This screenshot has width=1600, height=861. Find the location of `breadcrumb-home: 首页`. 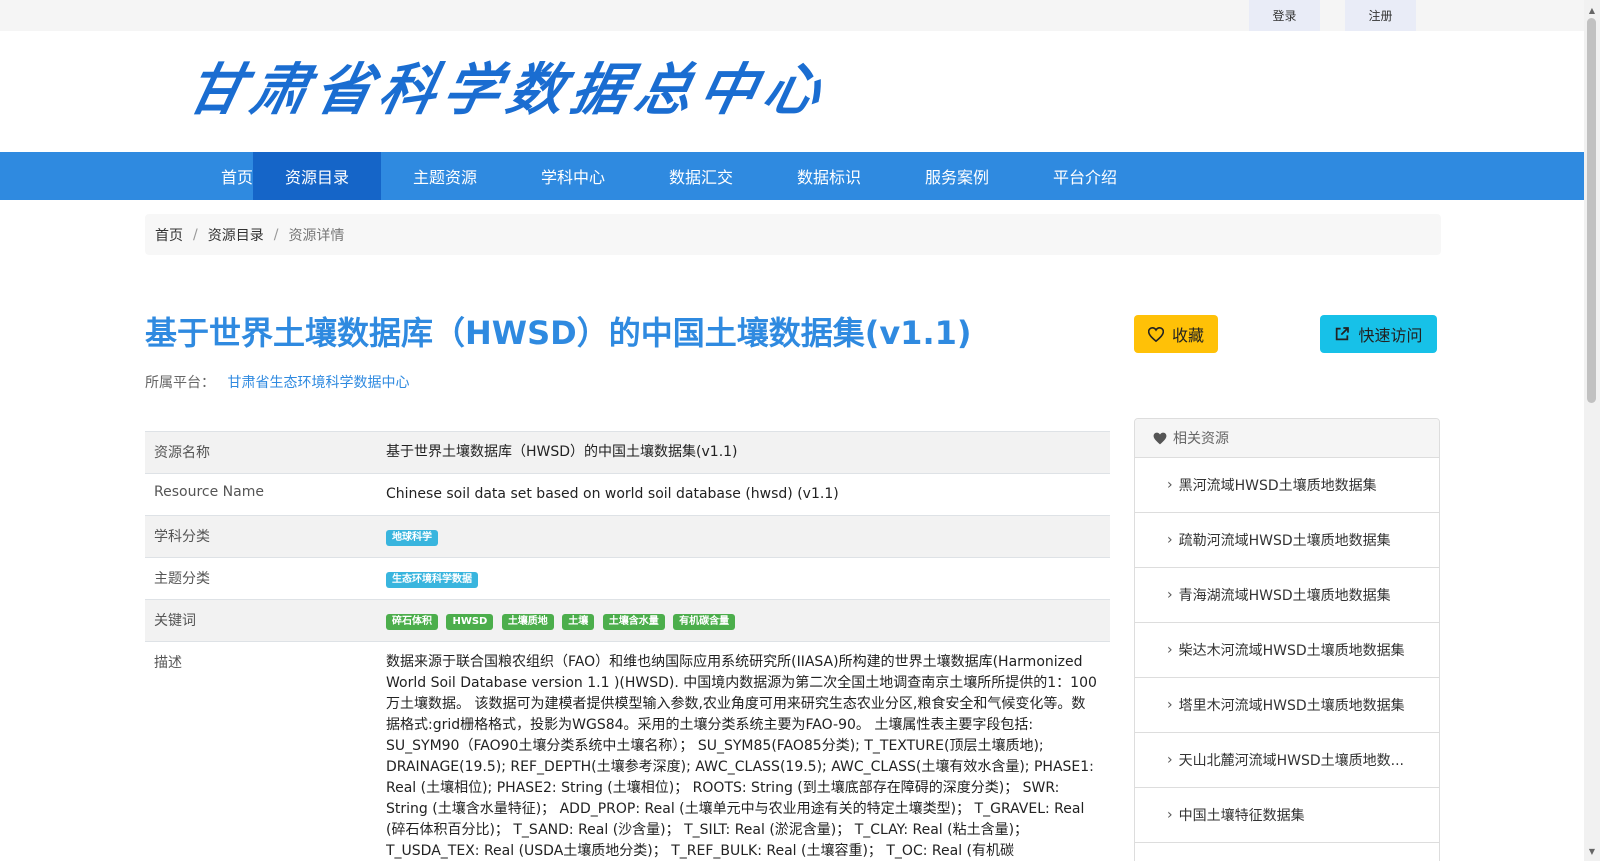

breadcrumb-home: 首页 is located at coordinates (169, 235).